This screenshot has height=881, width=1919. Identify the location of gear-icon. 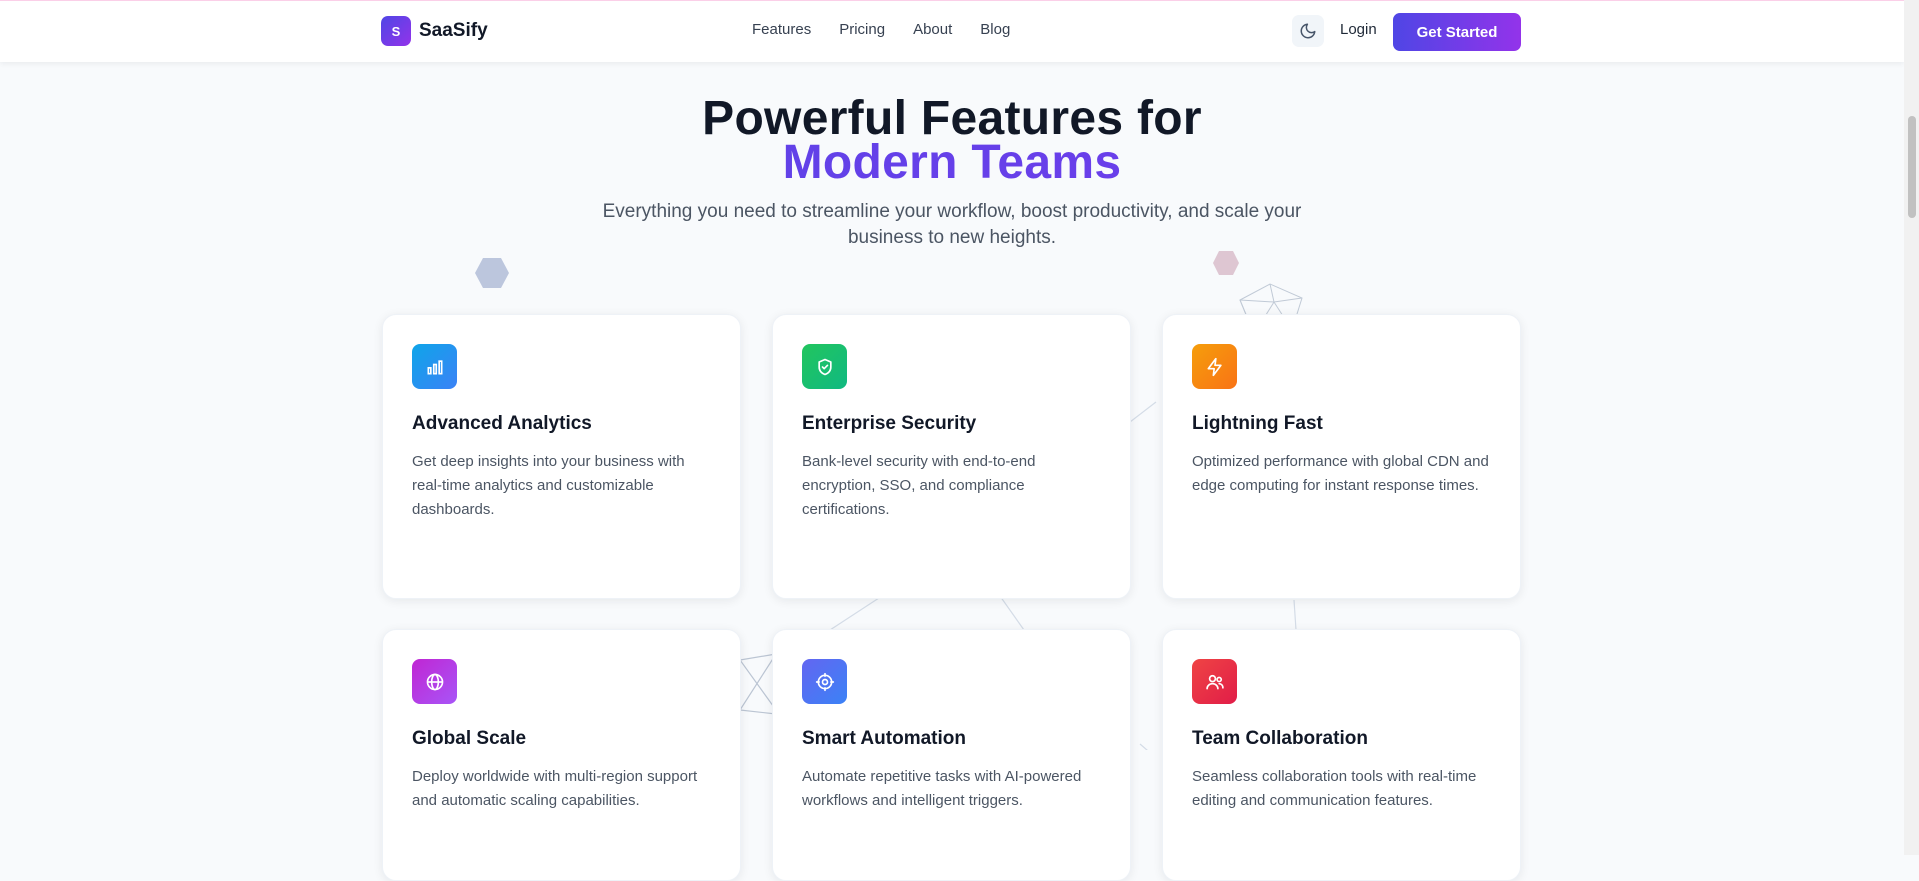
(824, 681).